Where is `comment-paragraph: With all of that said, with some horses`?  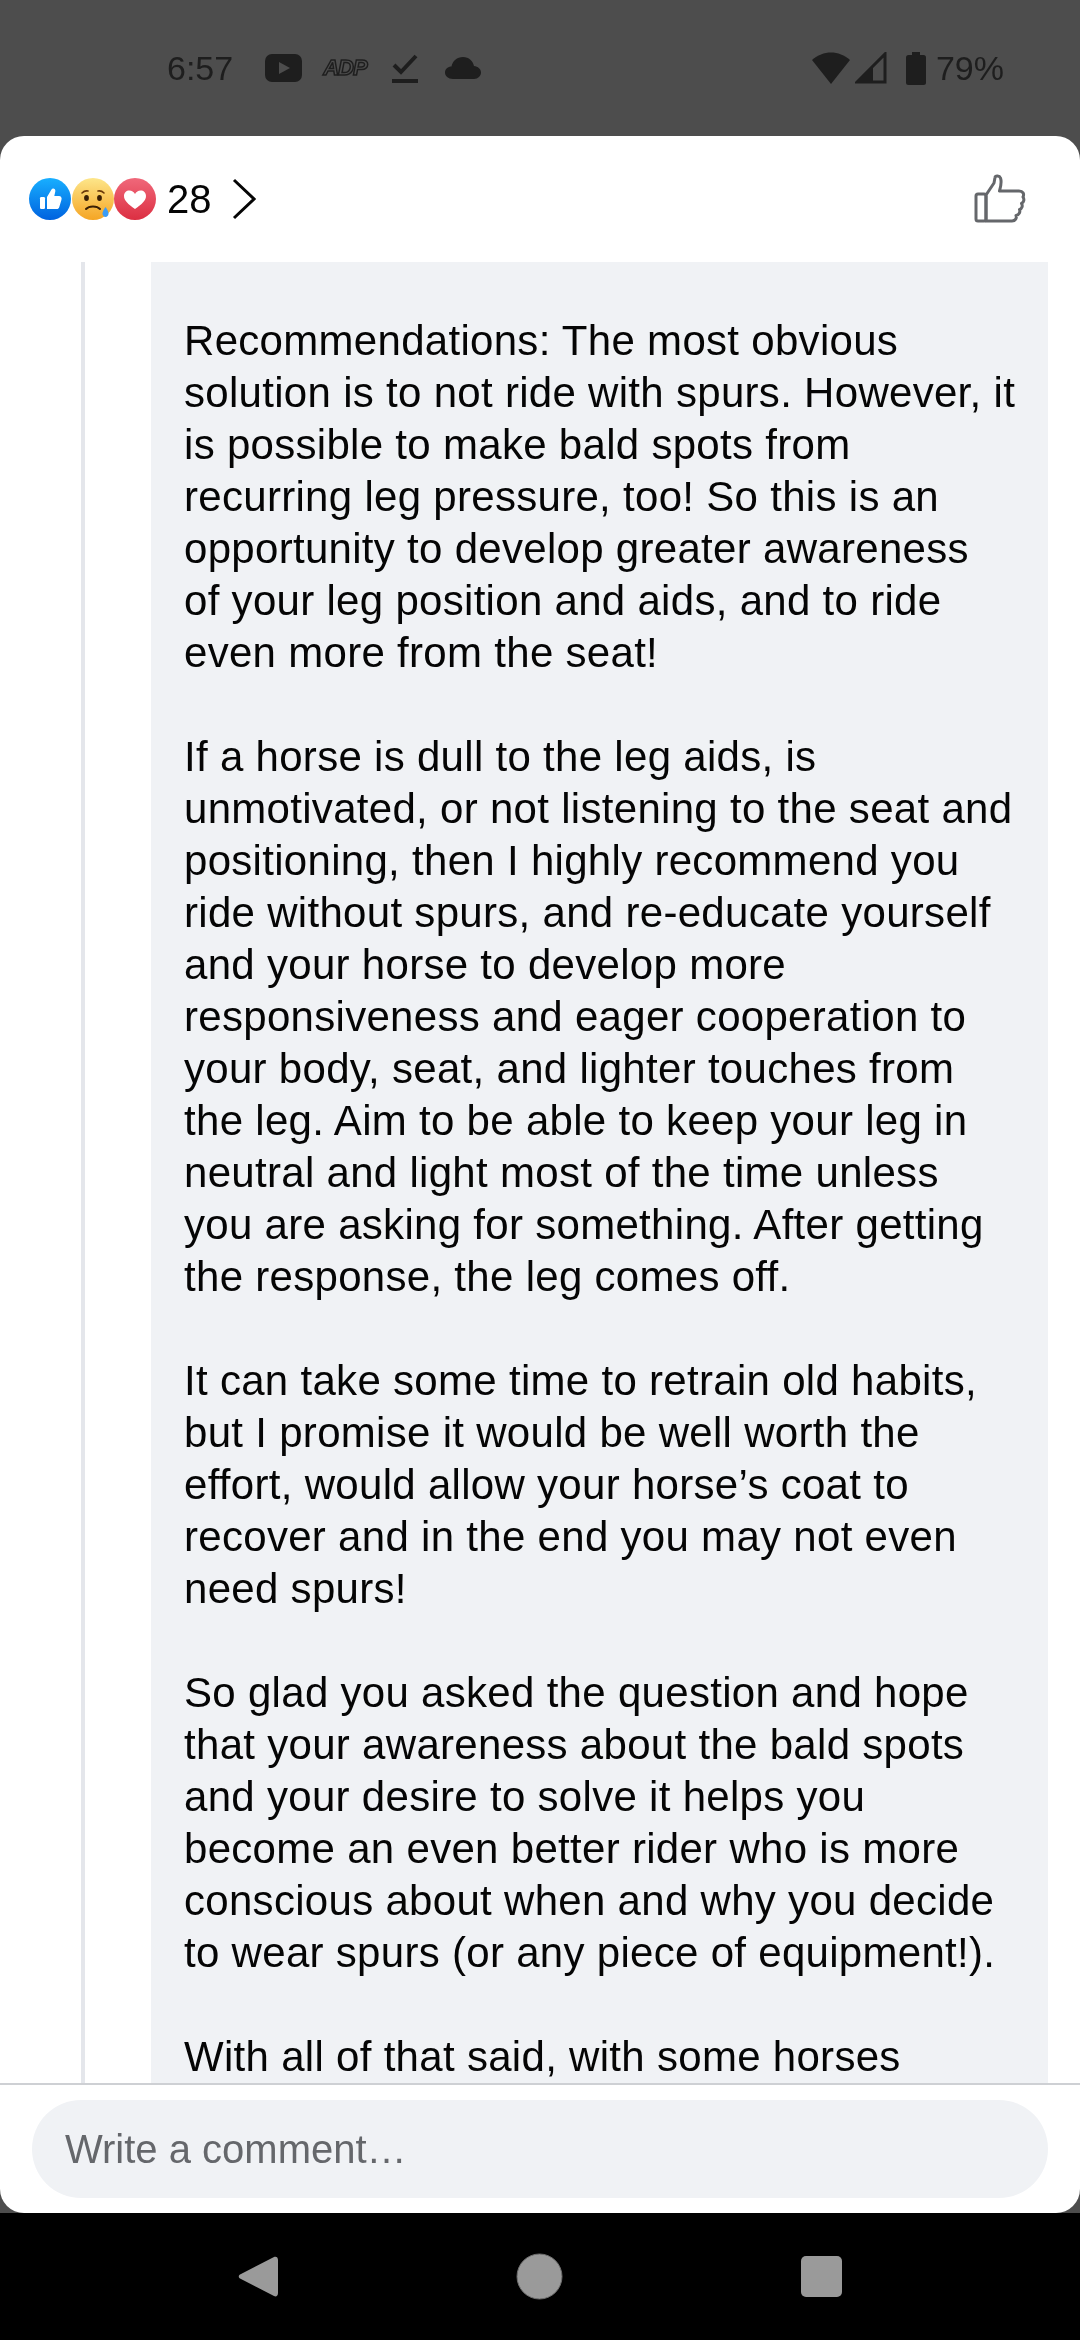 comment-paragraph: With all of that said, with some horses is located at coordinates (543, 2057).